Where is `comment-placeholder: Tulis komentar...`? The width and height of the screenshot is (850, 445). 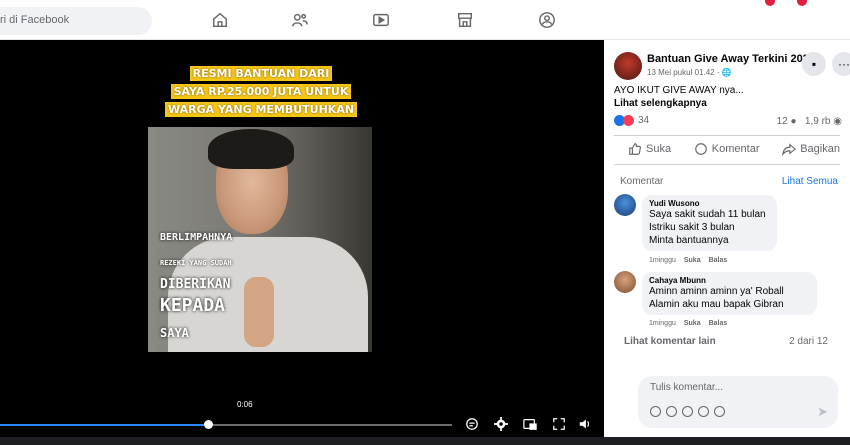
comment-placeholder: Tulis komentar... is located at coordinates (686, 387).